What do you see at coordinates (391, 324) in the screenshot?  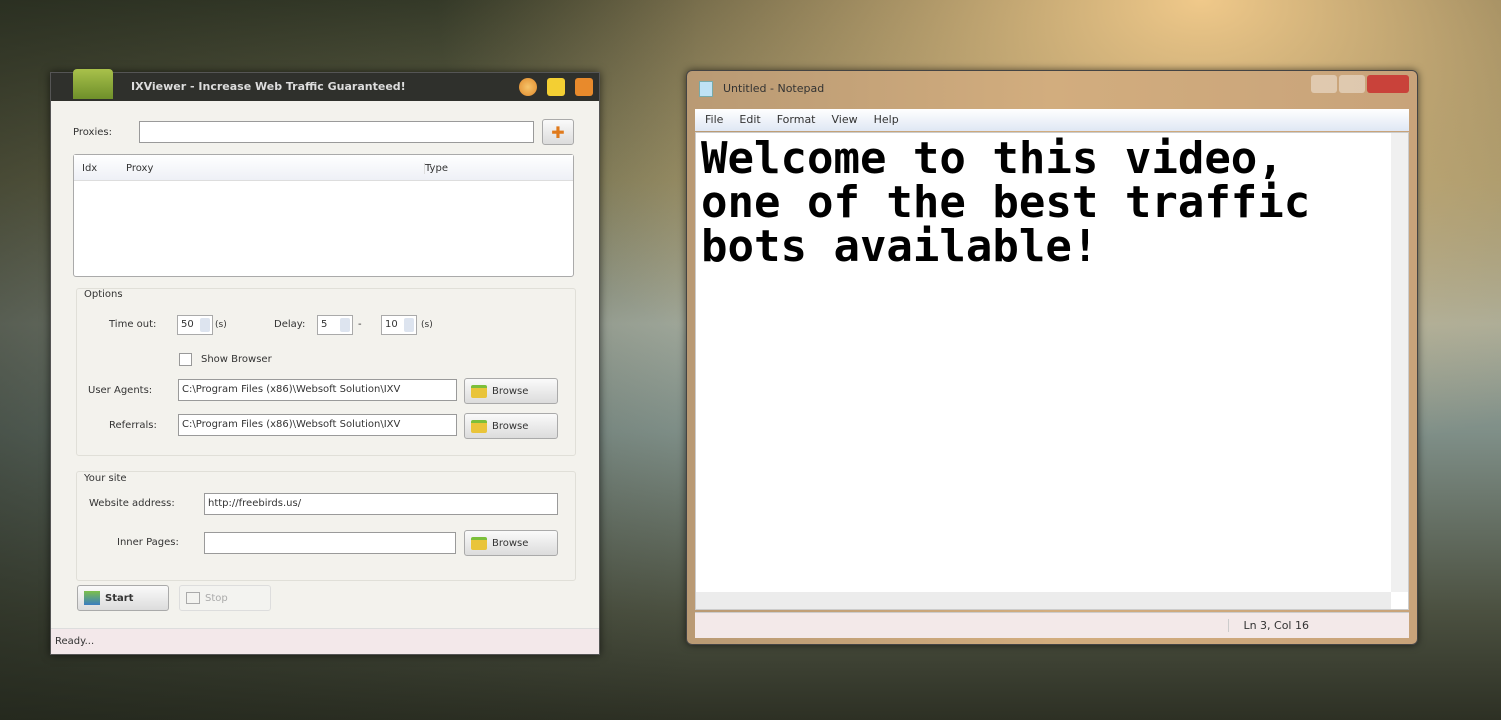 I see `delay-max-value: 10` at bounding box center [391, 324].